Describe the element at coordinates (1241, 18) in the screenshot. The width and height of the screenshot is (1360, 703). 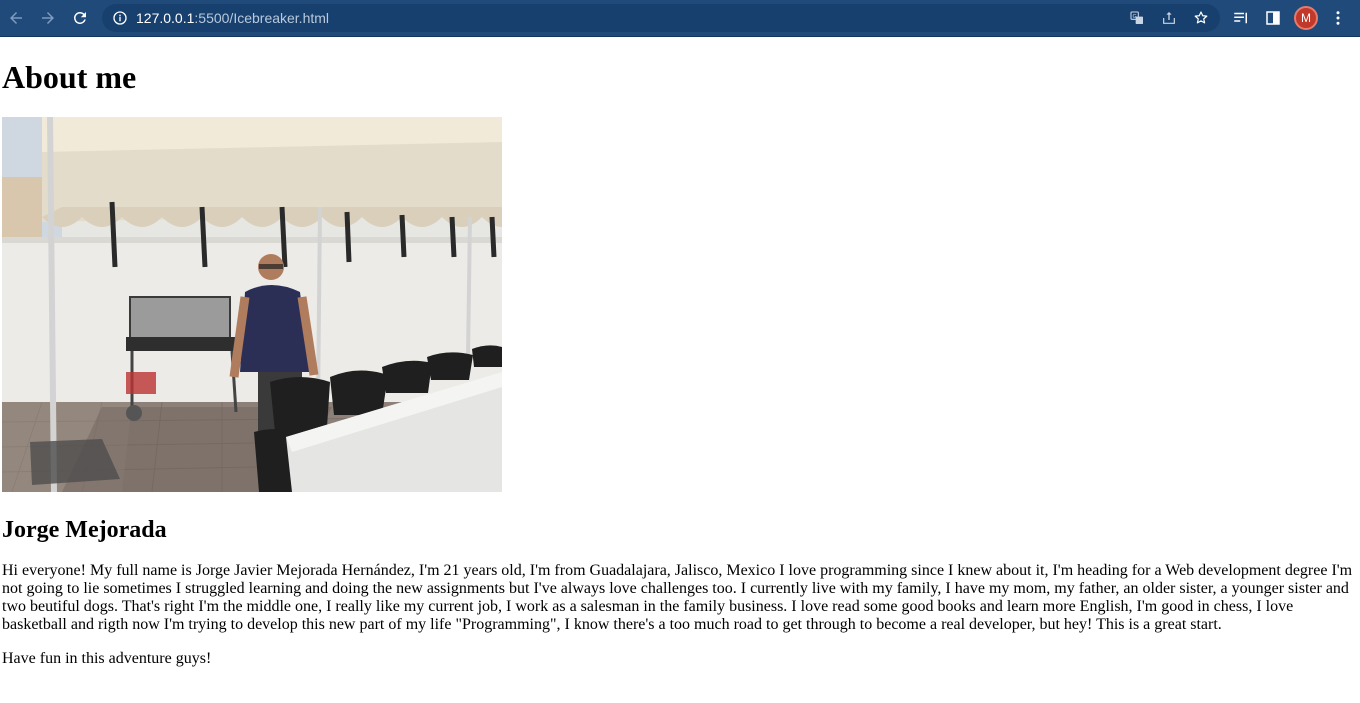
I see `reading-list-icon` at that location.